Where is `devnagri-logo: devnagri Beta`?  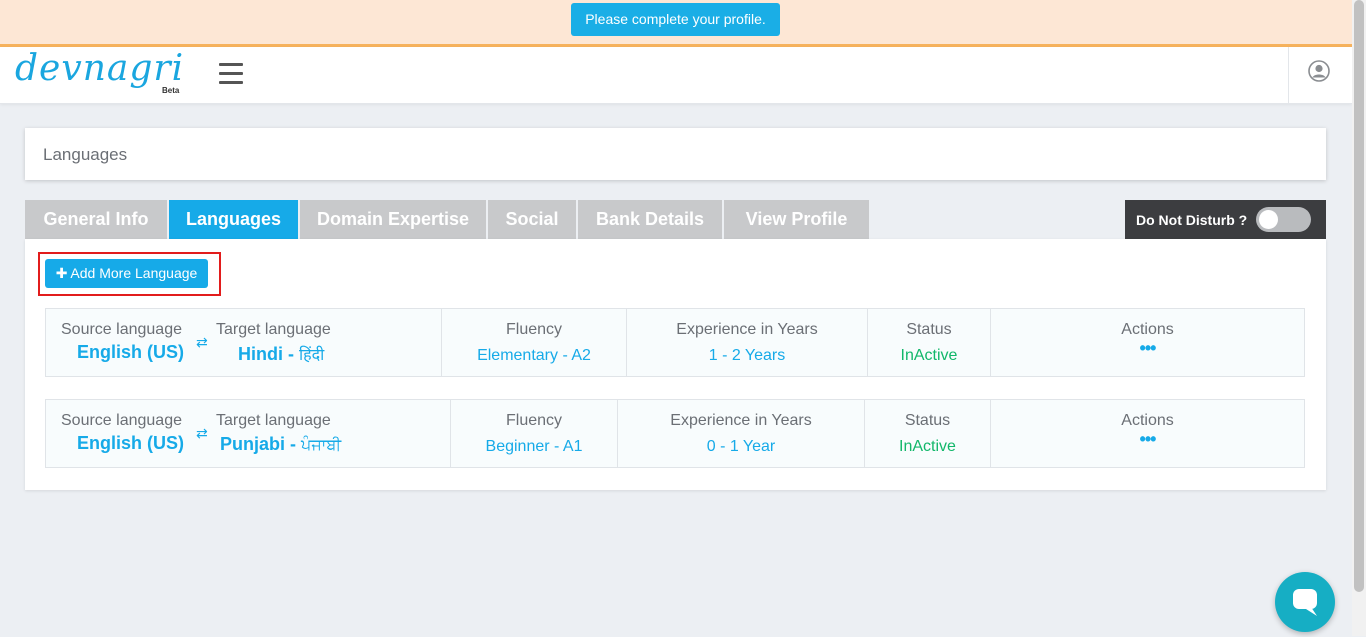 devnagri-logo: devnagri Beta is located at coordinates (102, 73).